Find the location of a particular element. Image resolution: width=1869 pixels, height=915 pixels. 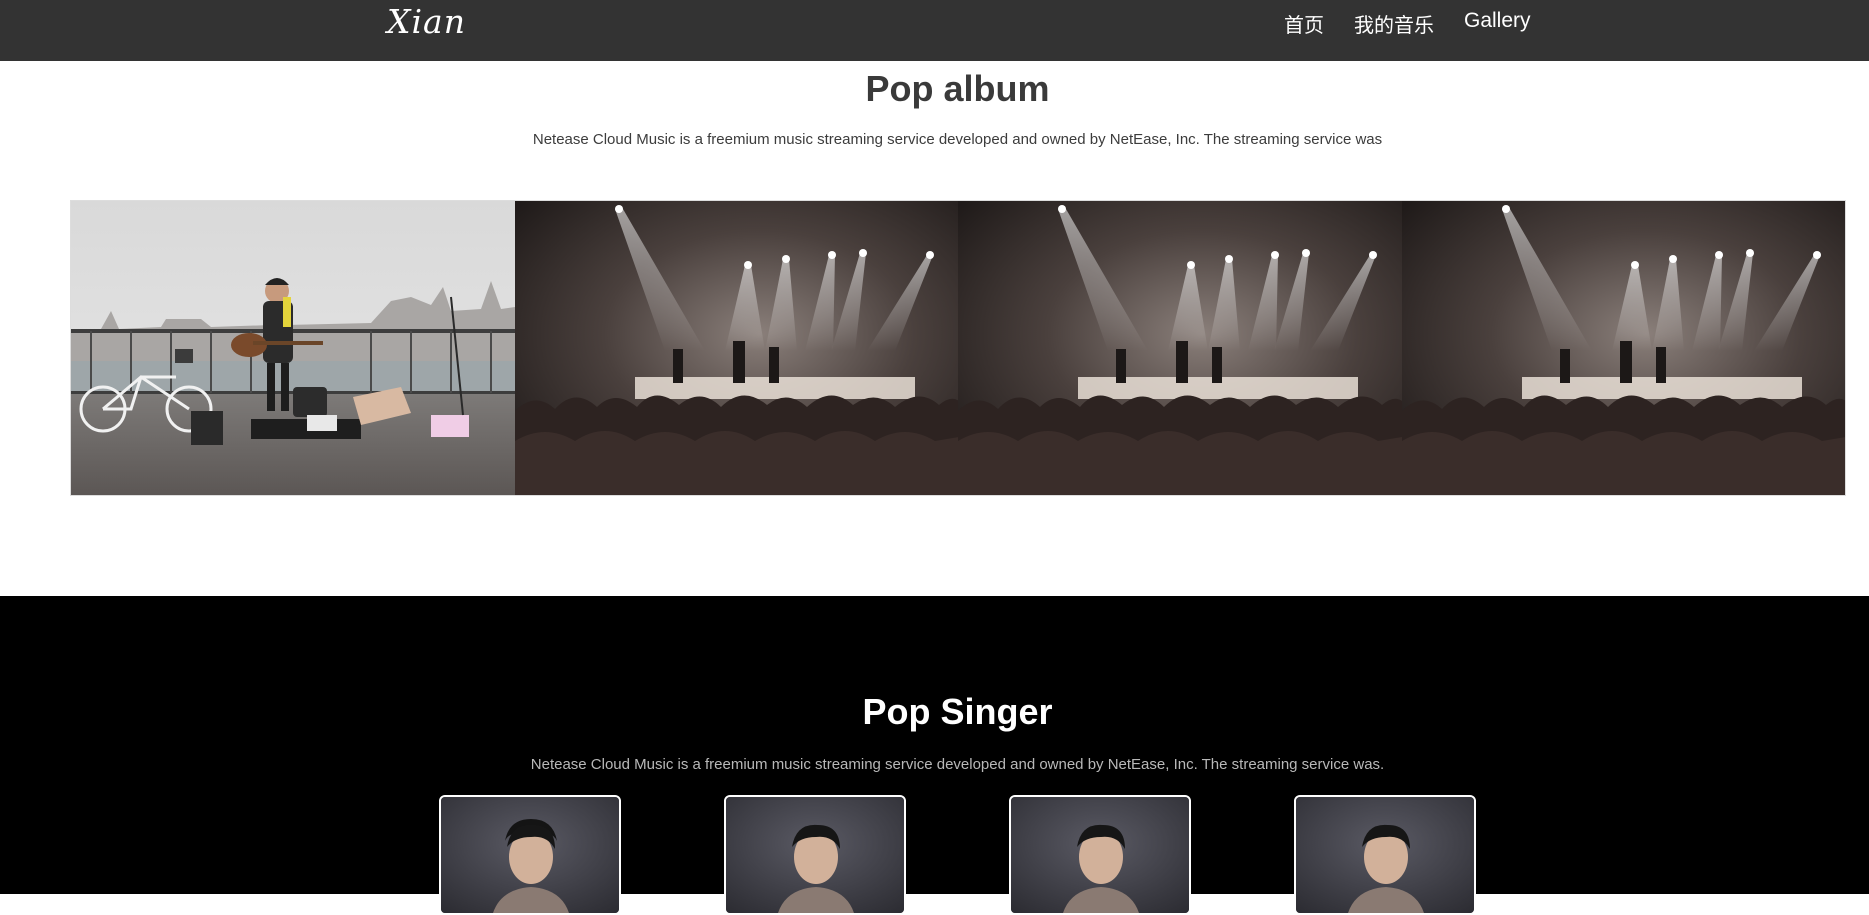

singer-section-title: Pop Singer is located at coordinates (957, 711).